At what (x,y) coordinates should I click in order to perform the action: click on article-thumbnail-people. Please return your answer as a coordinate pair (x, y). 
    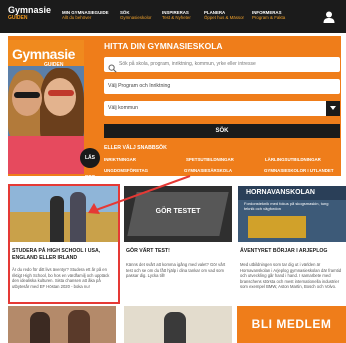
    Looking at the image, I should click on (62, 324).